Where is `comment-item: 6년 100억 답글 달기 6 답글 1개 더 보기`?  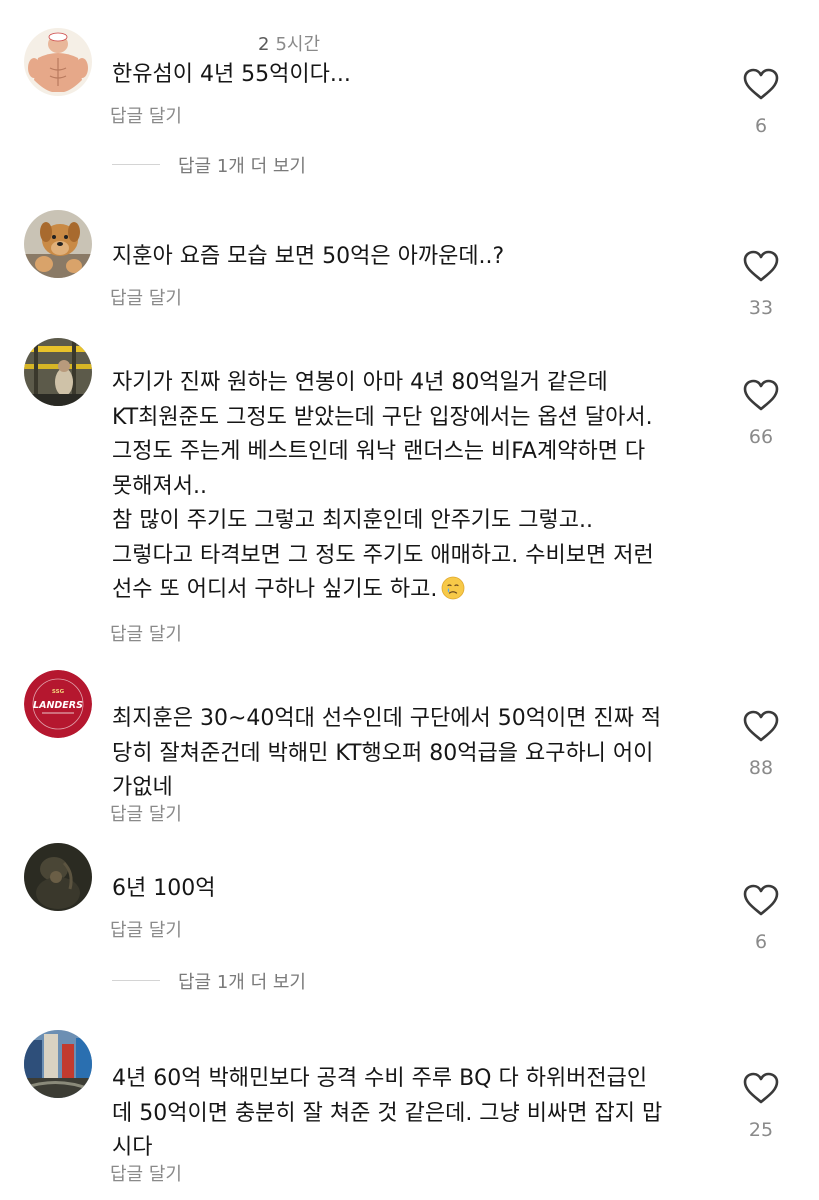
comment-item: 6년 100억 답글 달기 6 답글 1개 더 보기 is located at coordinates (409, 927).